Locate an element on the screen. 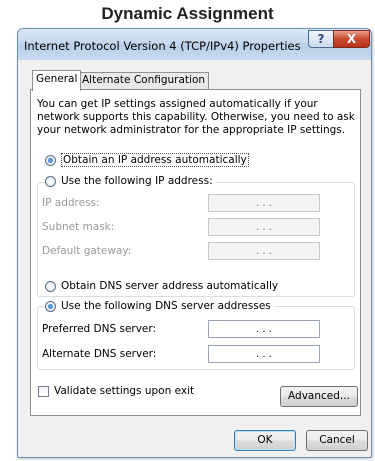  obtain-dns-auto-label: Obtain DNS server address automatically is located at coordinates (170, 286).